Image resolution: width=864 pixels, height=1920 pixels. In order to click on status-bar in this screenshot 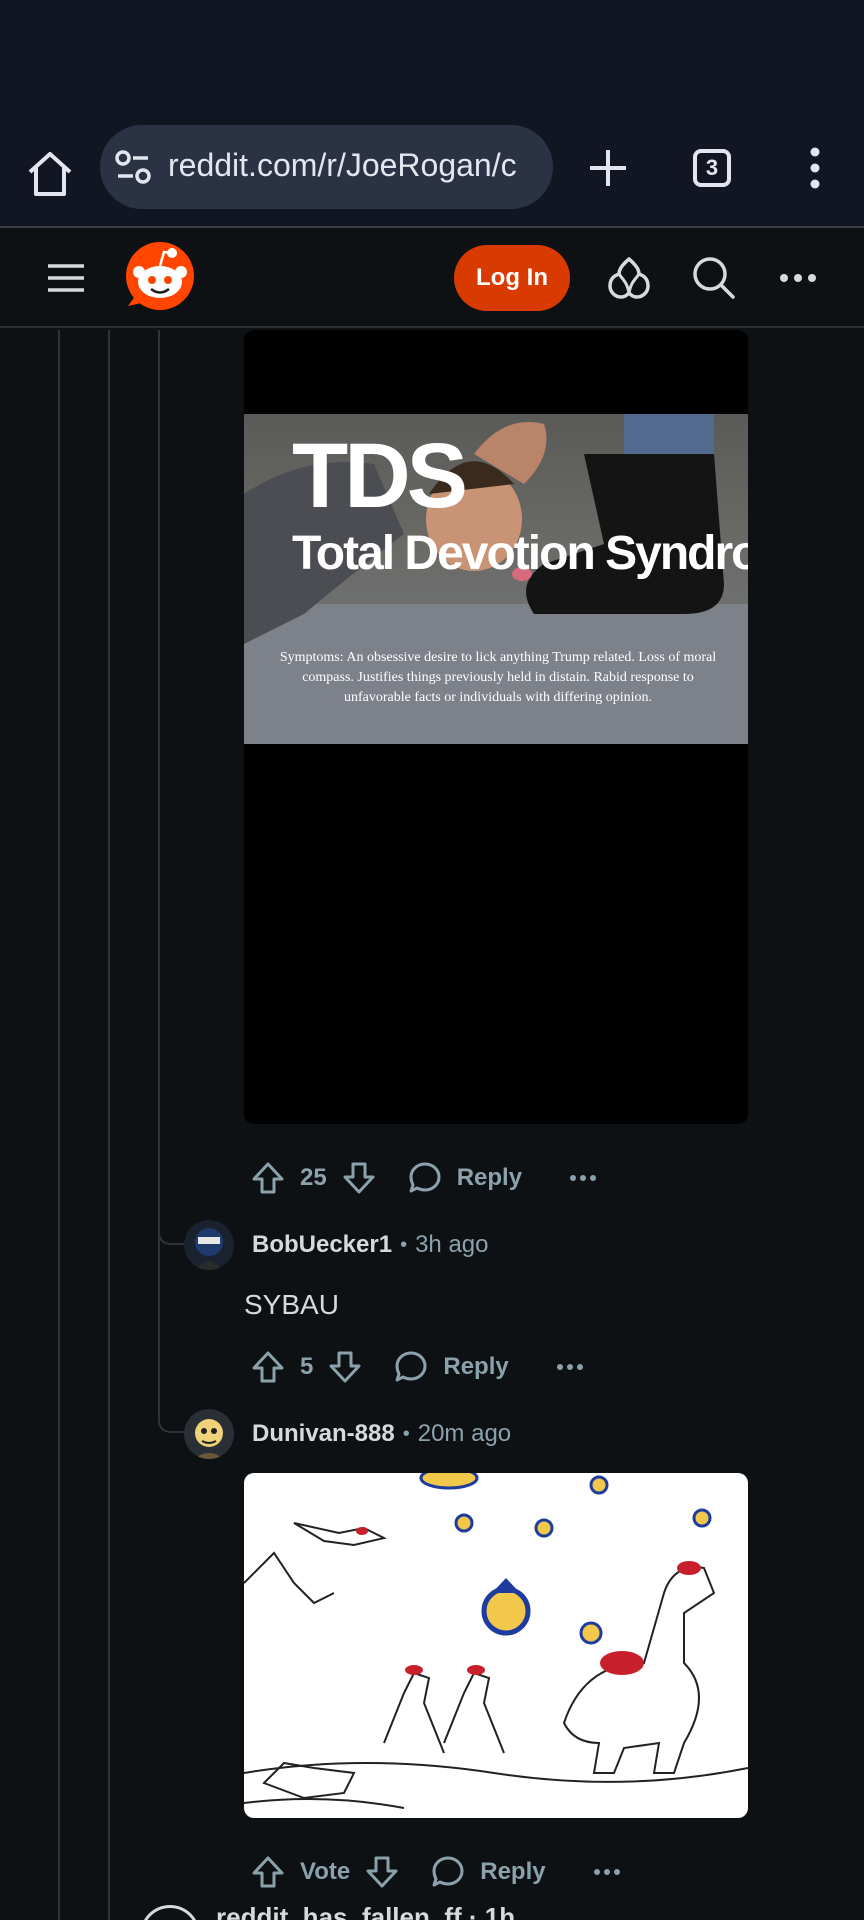, I will do `click(432, 55)`.